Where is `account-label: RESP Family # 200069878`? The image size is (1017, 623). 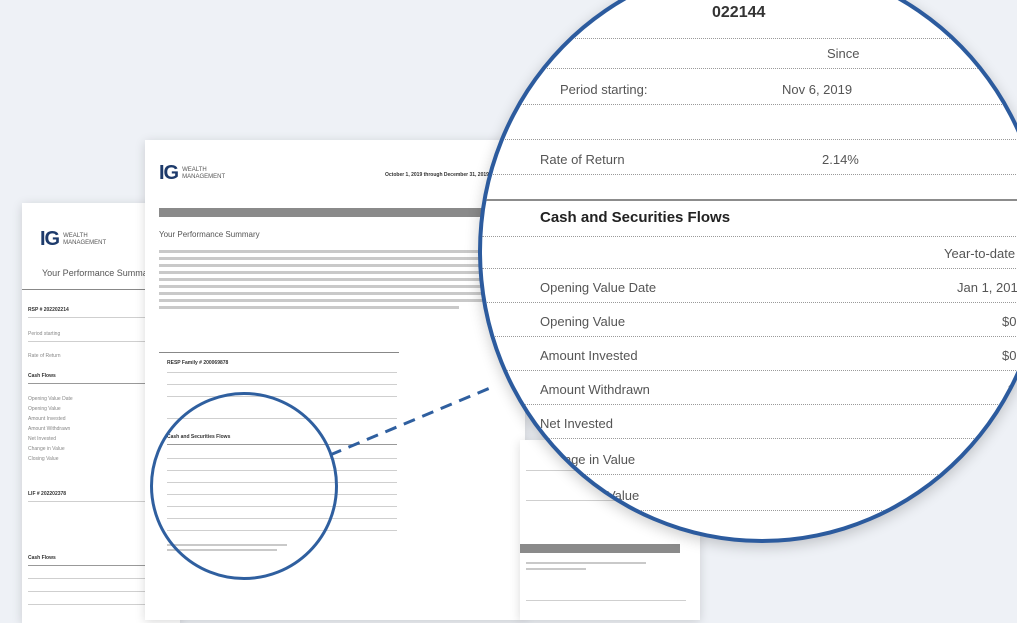
account-label: RESP Family # 200069878 is located at coordinates (198, 363).